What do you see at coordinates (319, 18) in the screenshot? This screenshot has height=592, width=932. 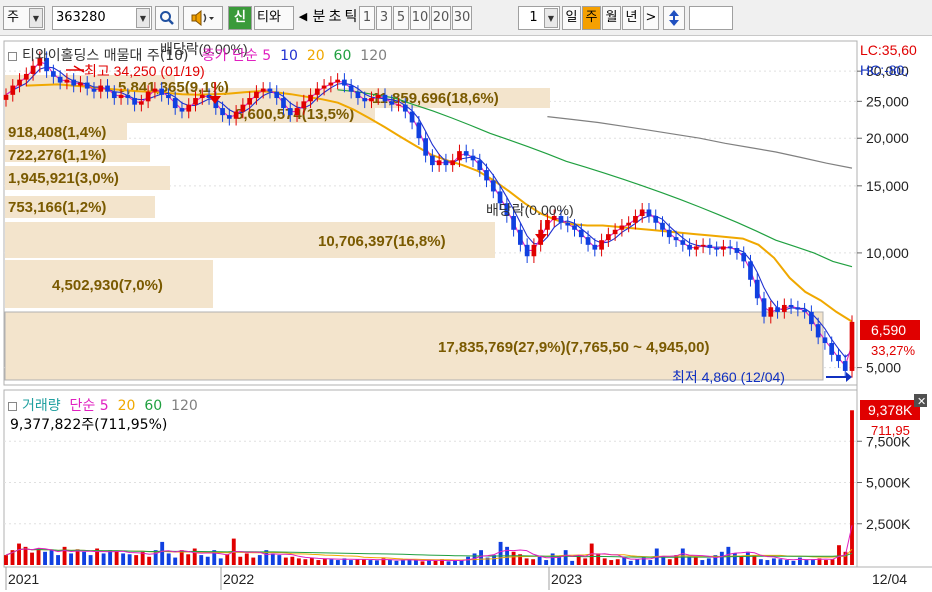 I see `interval-tab-0: 분` at bounding box center [319, 18].